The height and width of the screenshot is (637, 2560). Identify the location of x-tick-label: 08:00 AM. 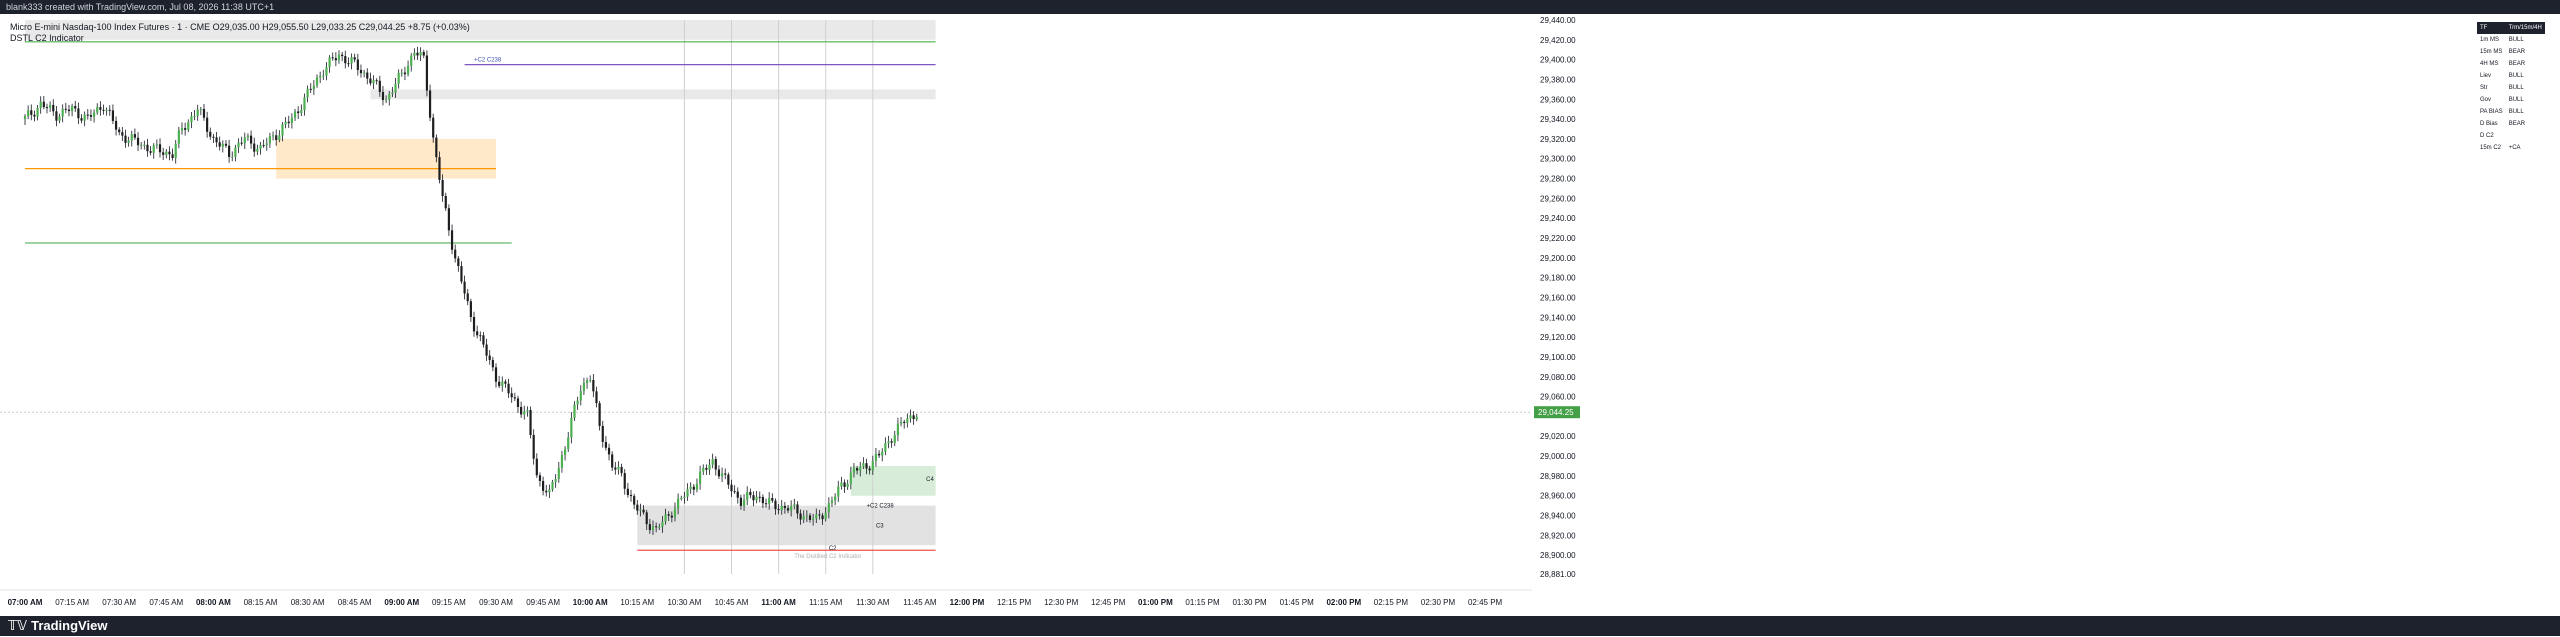
(213, 602).